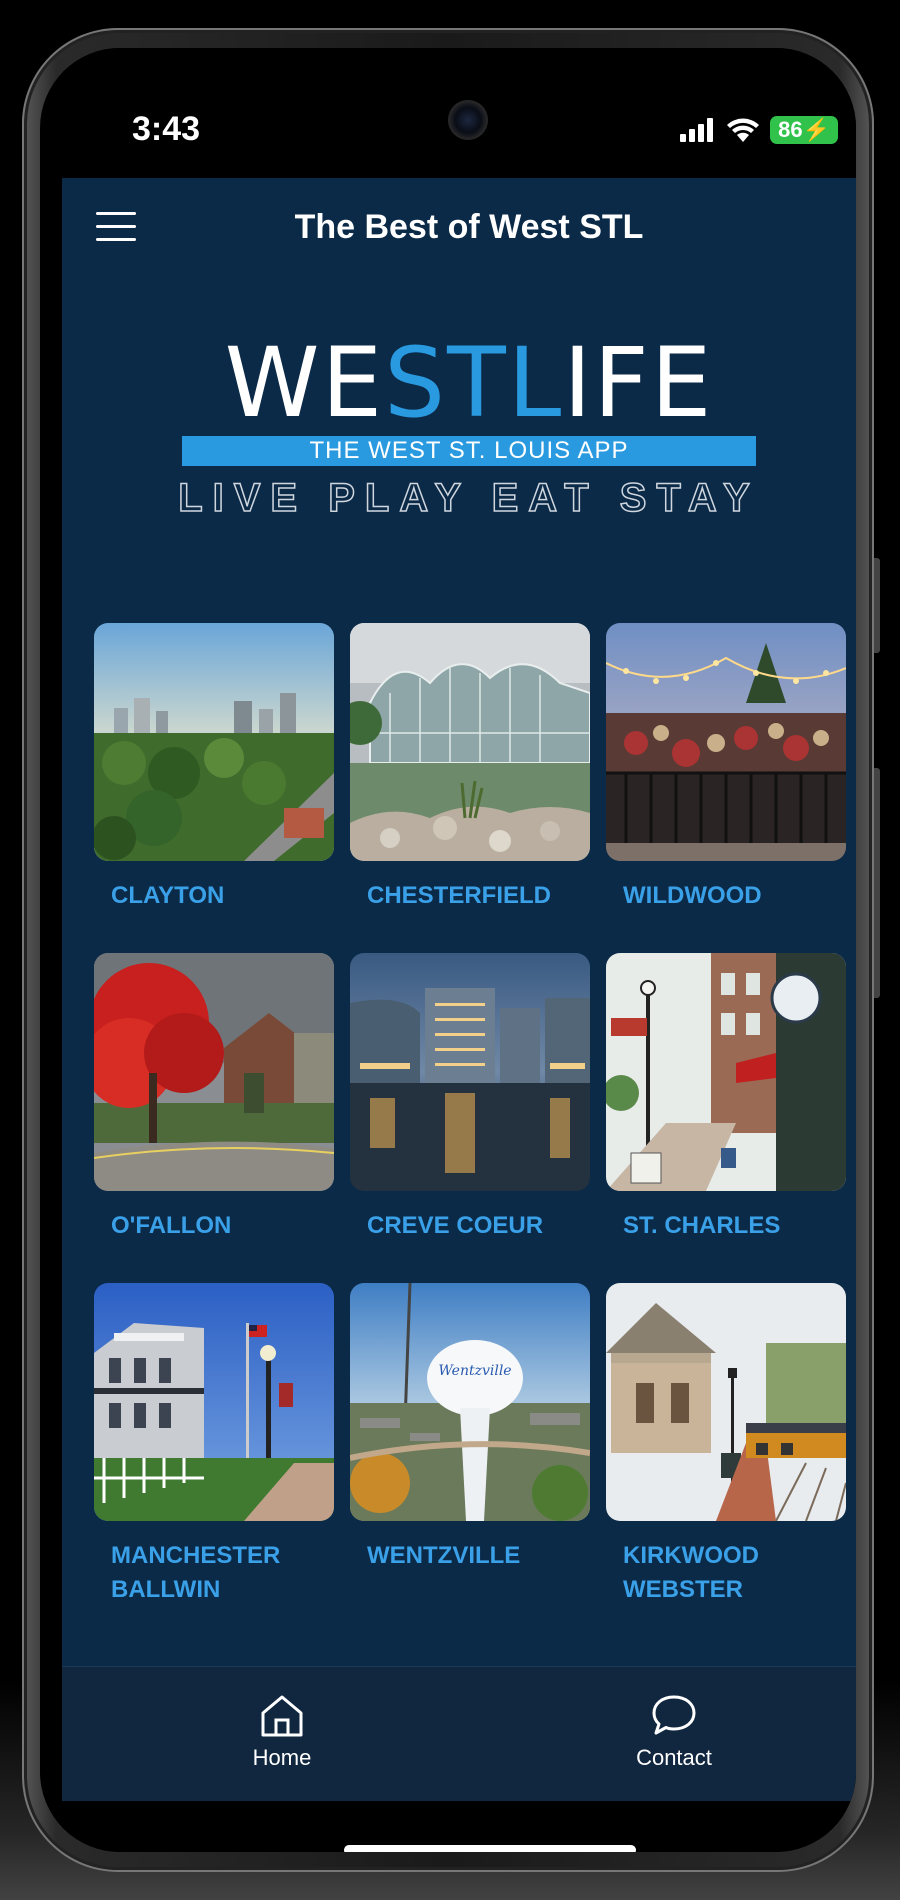  I want to click on city-photo-kirkwood-webster, so click(726, 1402).